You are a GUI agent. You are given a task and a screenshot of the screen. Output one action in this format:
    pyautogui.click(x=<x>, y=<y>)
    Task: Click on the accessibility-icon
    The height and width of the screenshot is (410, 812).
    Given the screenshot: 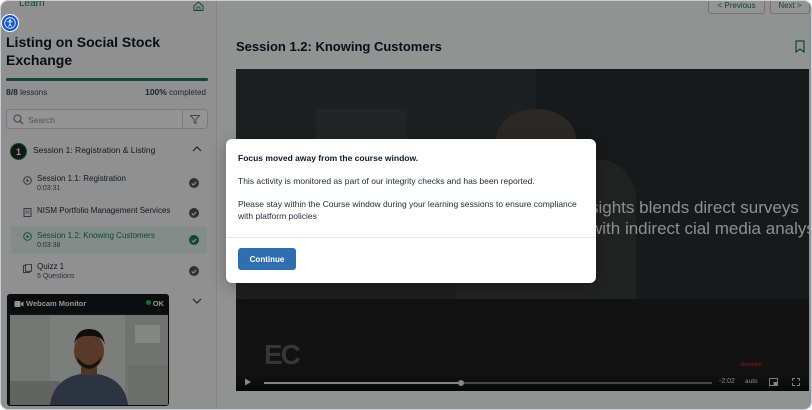 What is the action you would take?
    pyautogui.click(x=10, y=23)
    